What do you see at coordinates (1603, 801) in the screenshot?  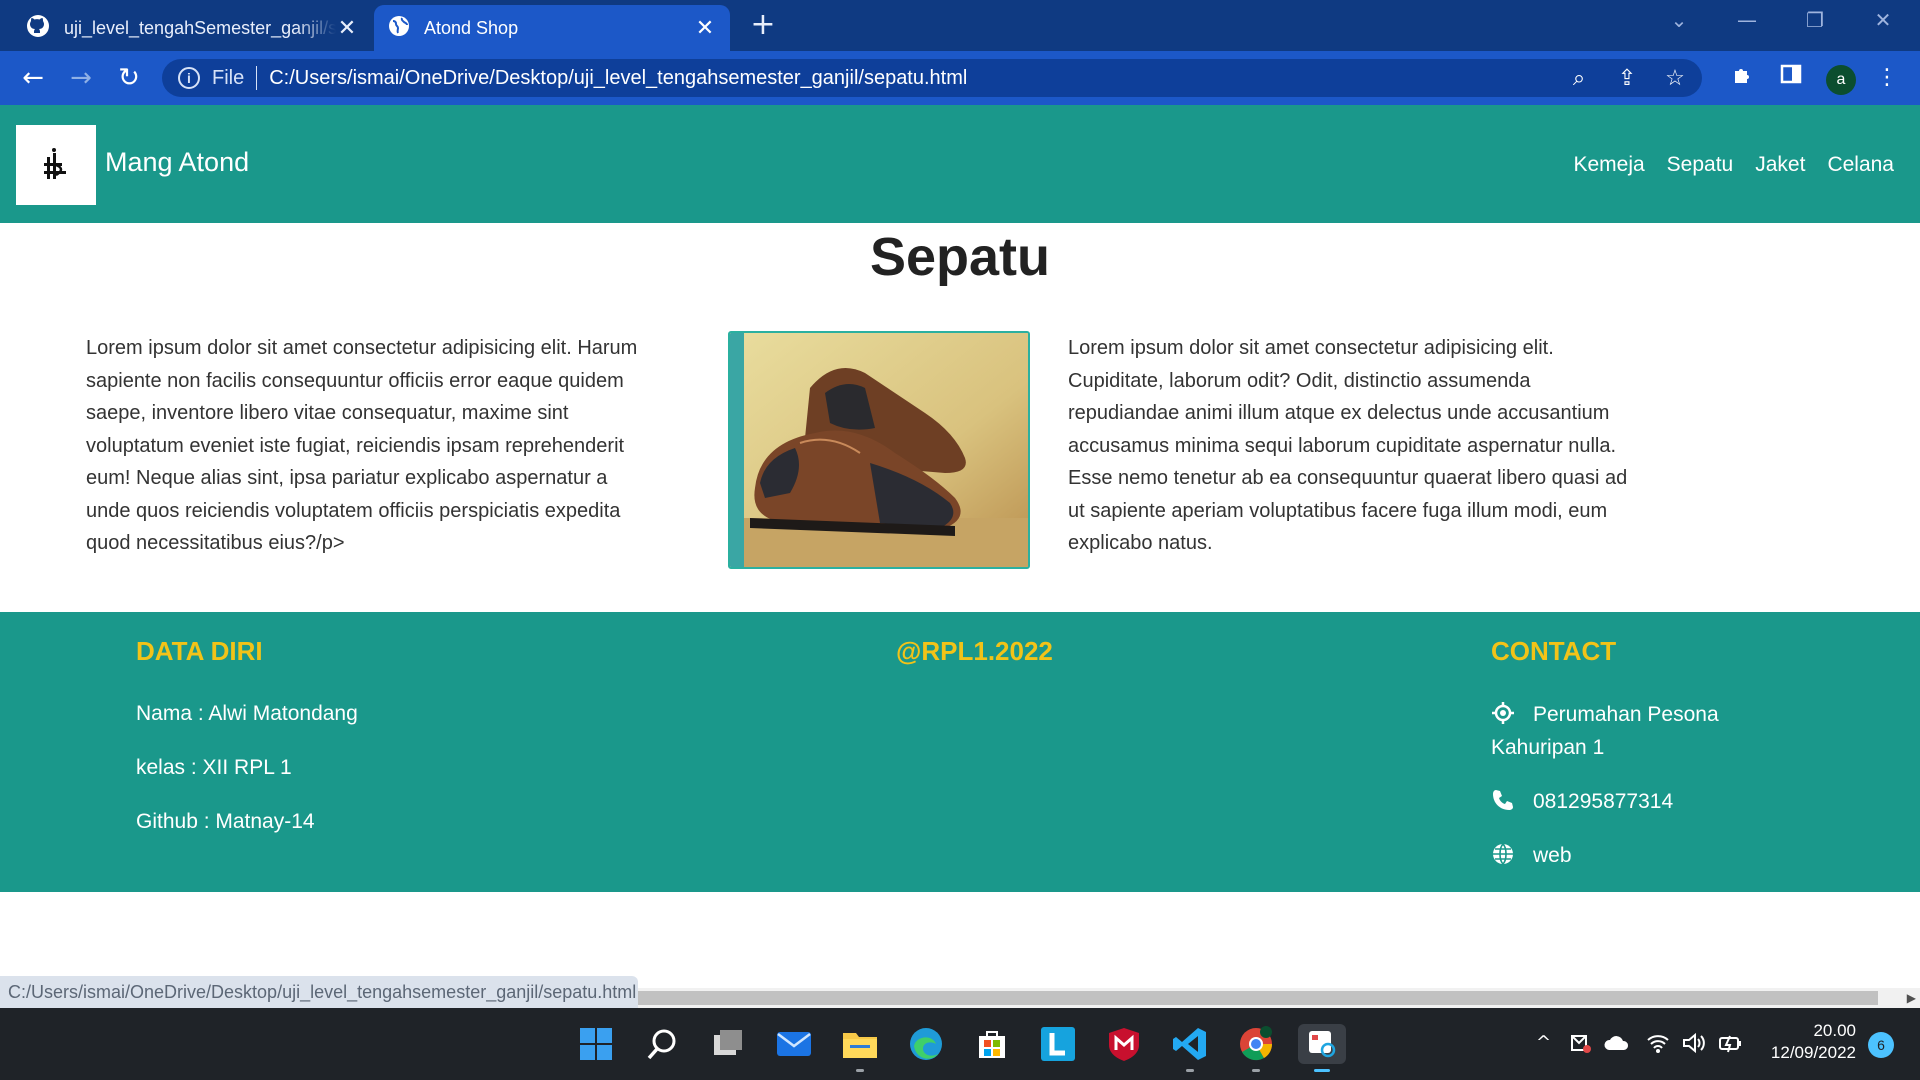 I see `phone-text: 081295877314` at bounding box center [1603, 801].